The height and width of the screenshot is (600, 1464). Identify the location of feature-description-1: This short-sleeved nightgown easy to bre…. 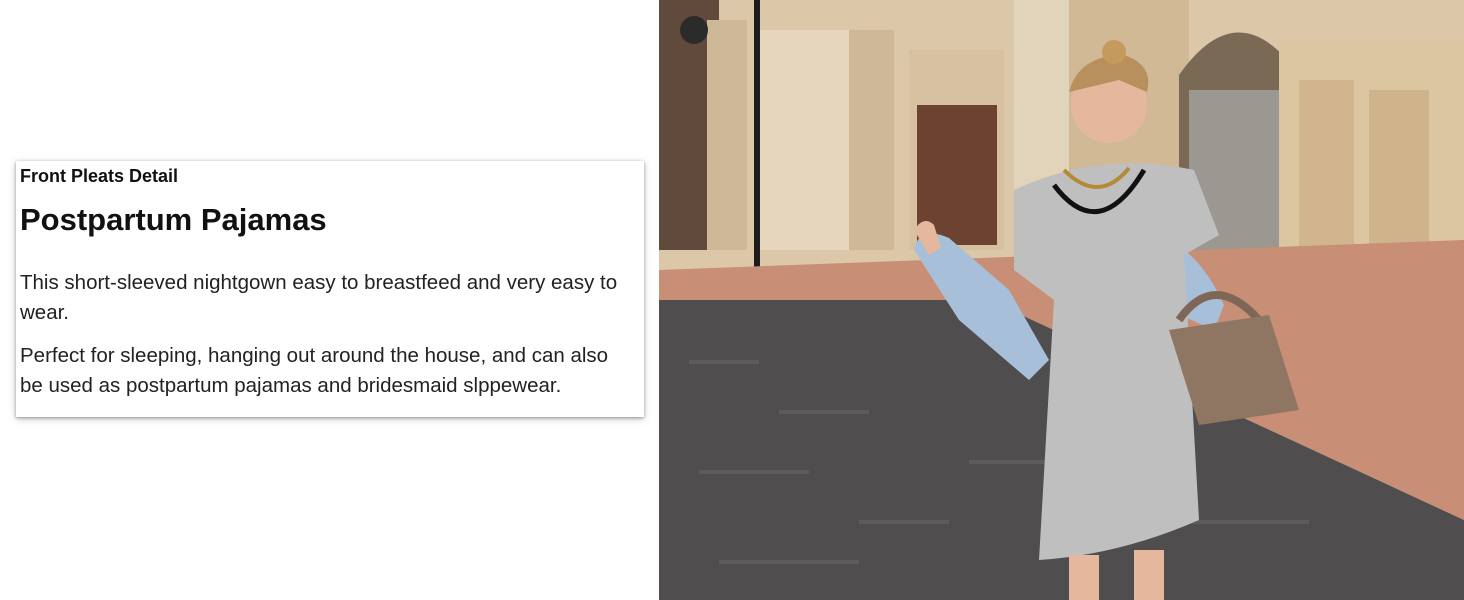
(319, 297).